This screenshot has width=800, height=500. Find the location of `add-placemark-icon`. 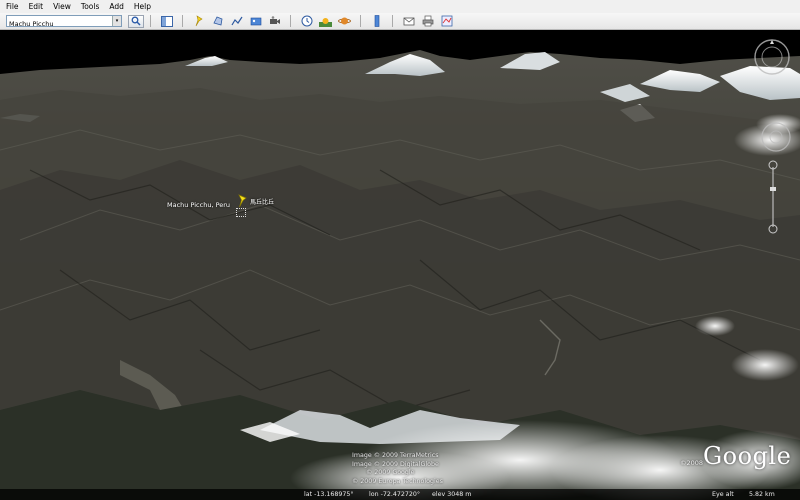

add-placemark-icon is located at coordinates (199, 21).